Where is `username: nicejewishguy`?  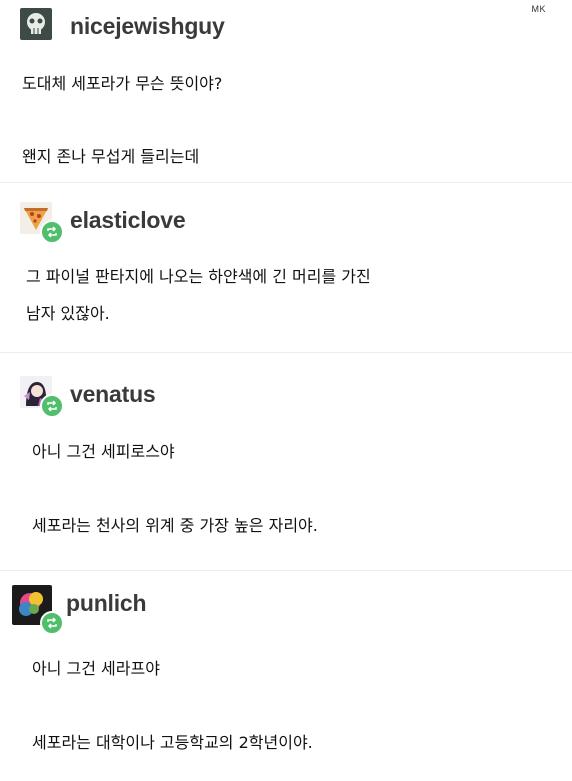
username: nicejewishguy is located at coordinates (147, 26).